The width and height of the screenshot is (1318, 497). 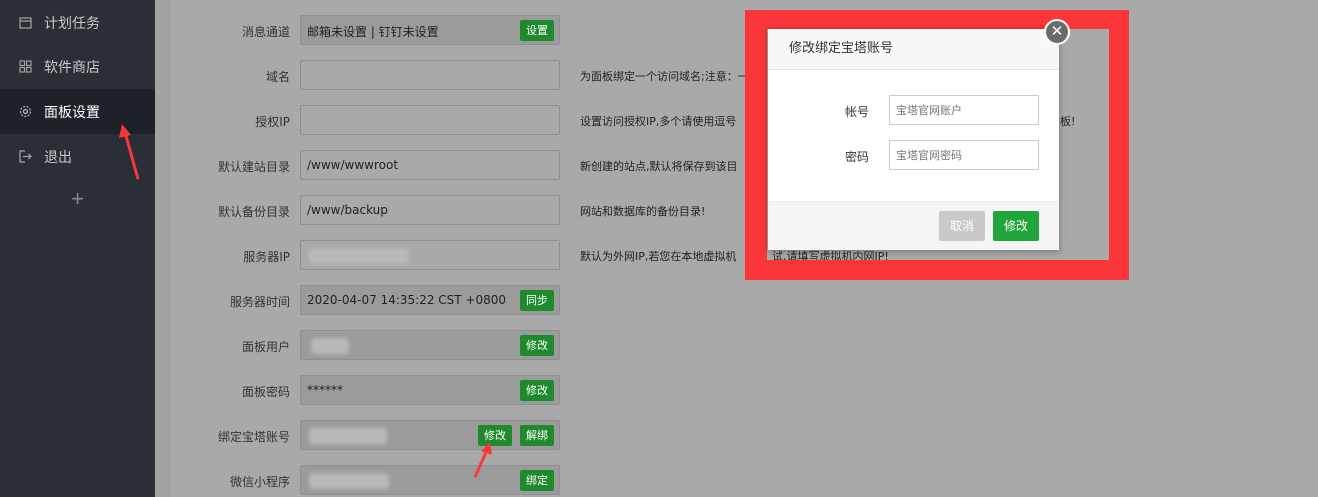 What do you see at coordinates (744, 480) in the screenshot?
I see `setting-row-wechat: 微信小程序 绑定` at bounding box center [744, 480].